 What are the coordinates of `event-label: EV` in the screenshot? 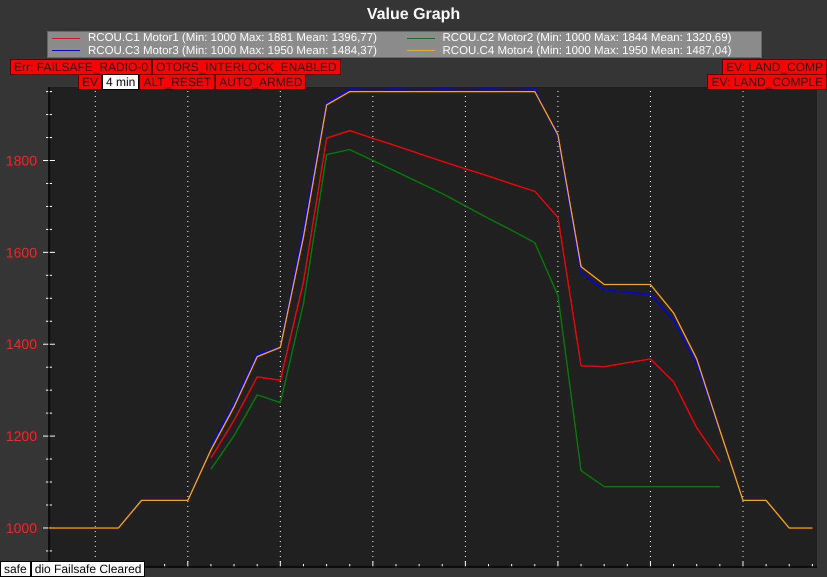 It's located at (90, 82).